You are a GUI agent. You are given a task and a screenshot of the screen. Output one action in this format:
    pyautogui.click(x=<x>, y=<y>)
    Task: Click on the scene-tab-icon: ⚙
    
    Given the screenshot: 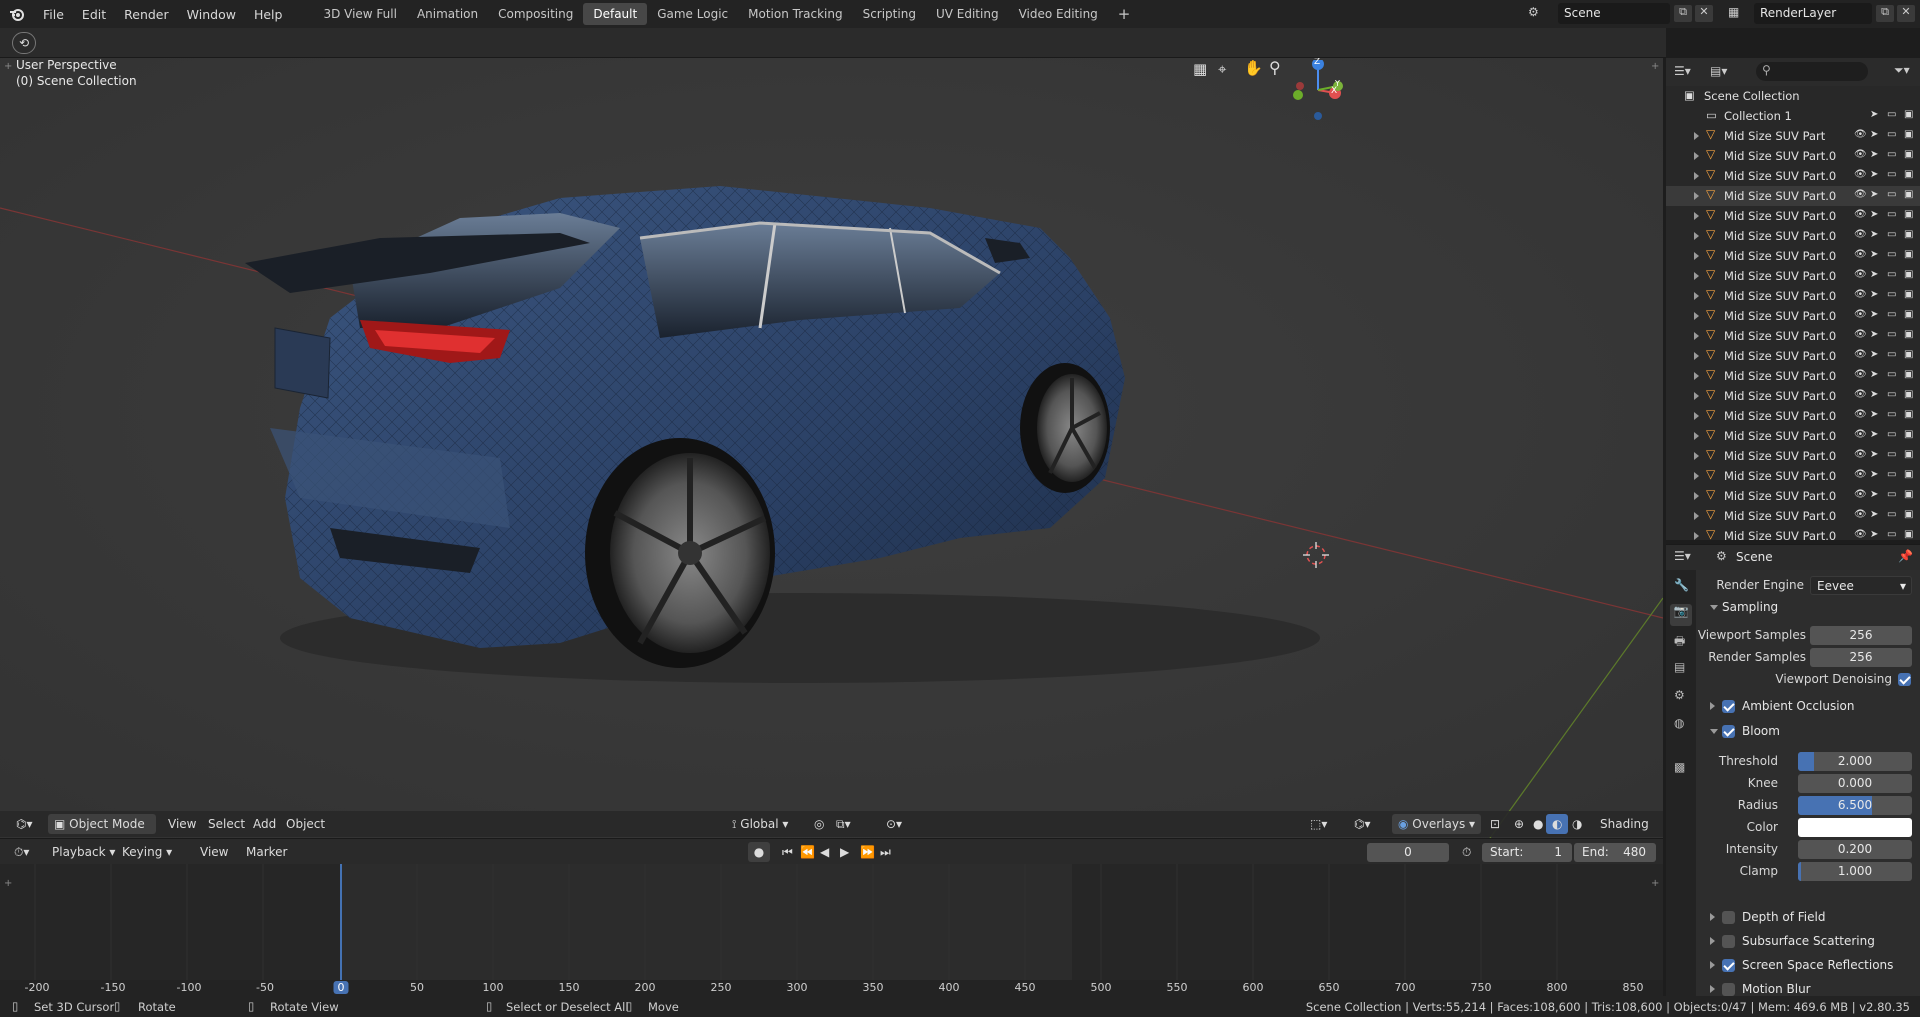 What is the action you would take?
    pyautogui.click(x=1679, y=695)
    